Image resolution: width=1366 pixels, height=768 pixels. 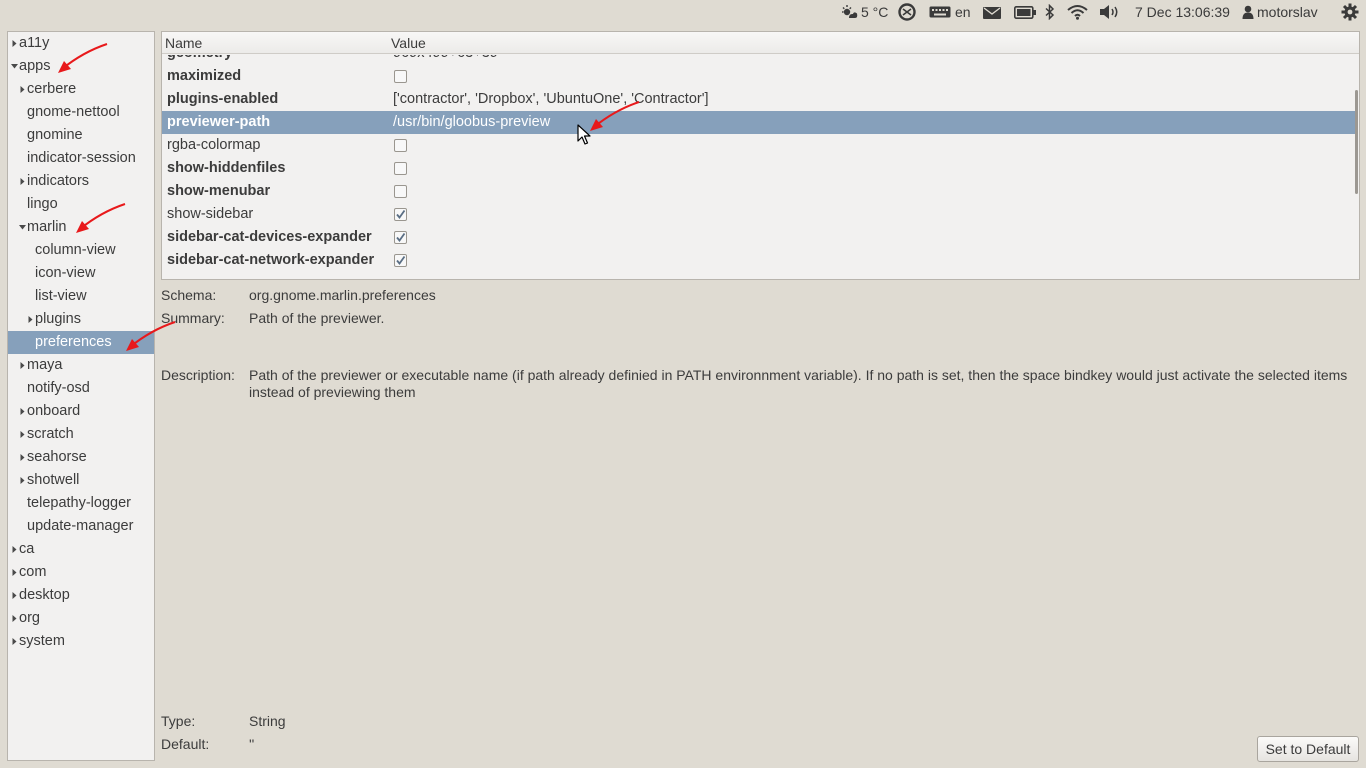 I want to click on tree-item-desktop: desktop, so click(x=81, y=595).